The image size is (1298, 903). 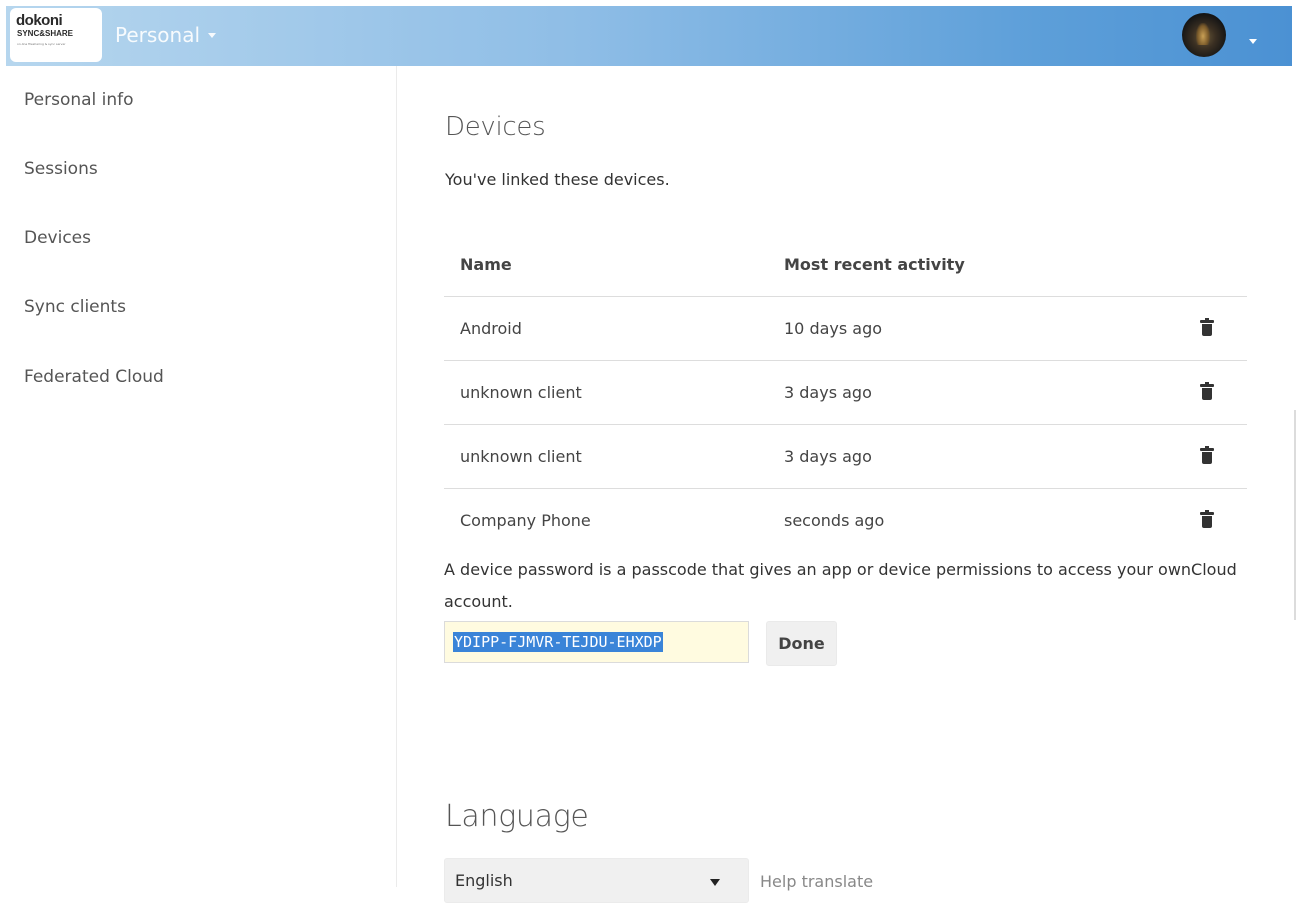 What do you see at coordinates (596, 880) in the screenshot?
I see `language-select: English` at bounding box center [596, 880].